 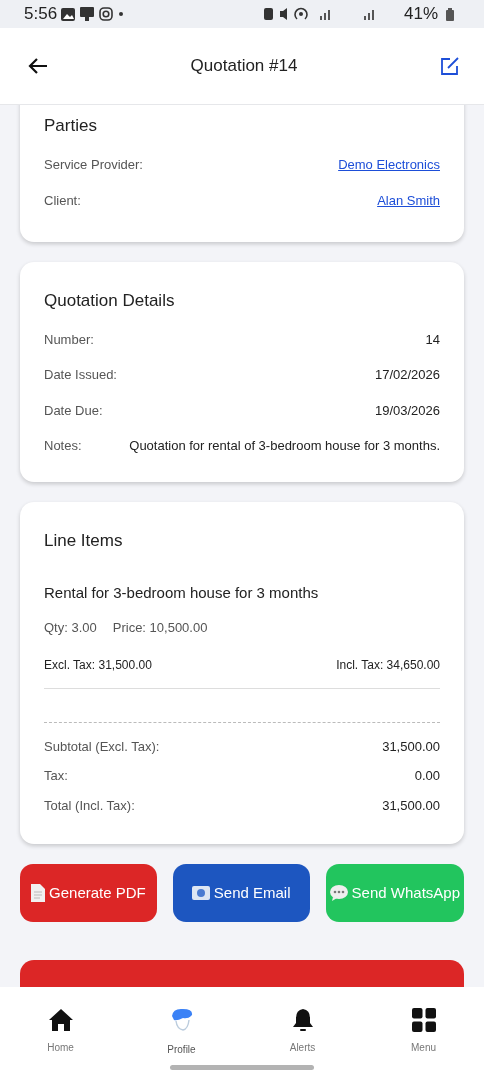 I want to click on field-value: Quotation for rental of 3-bedroom house for 3 months., so click(x=284, y=446).